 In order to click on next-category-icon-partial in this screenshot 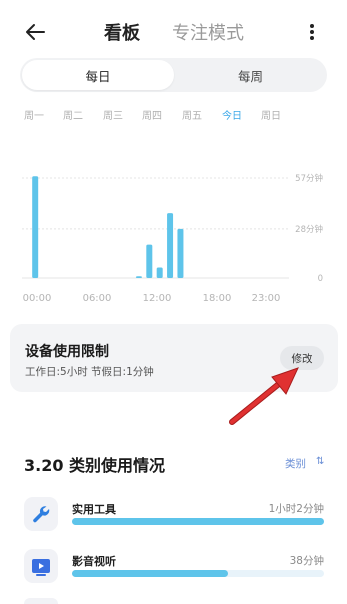, I will do `click(41, 601)`.